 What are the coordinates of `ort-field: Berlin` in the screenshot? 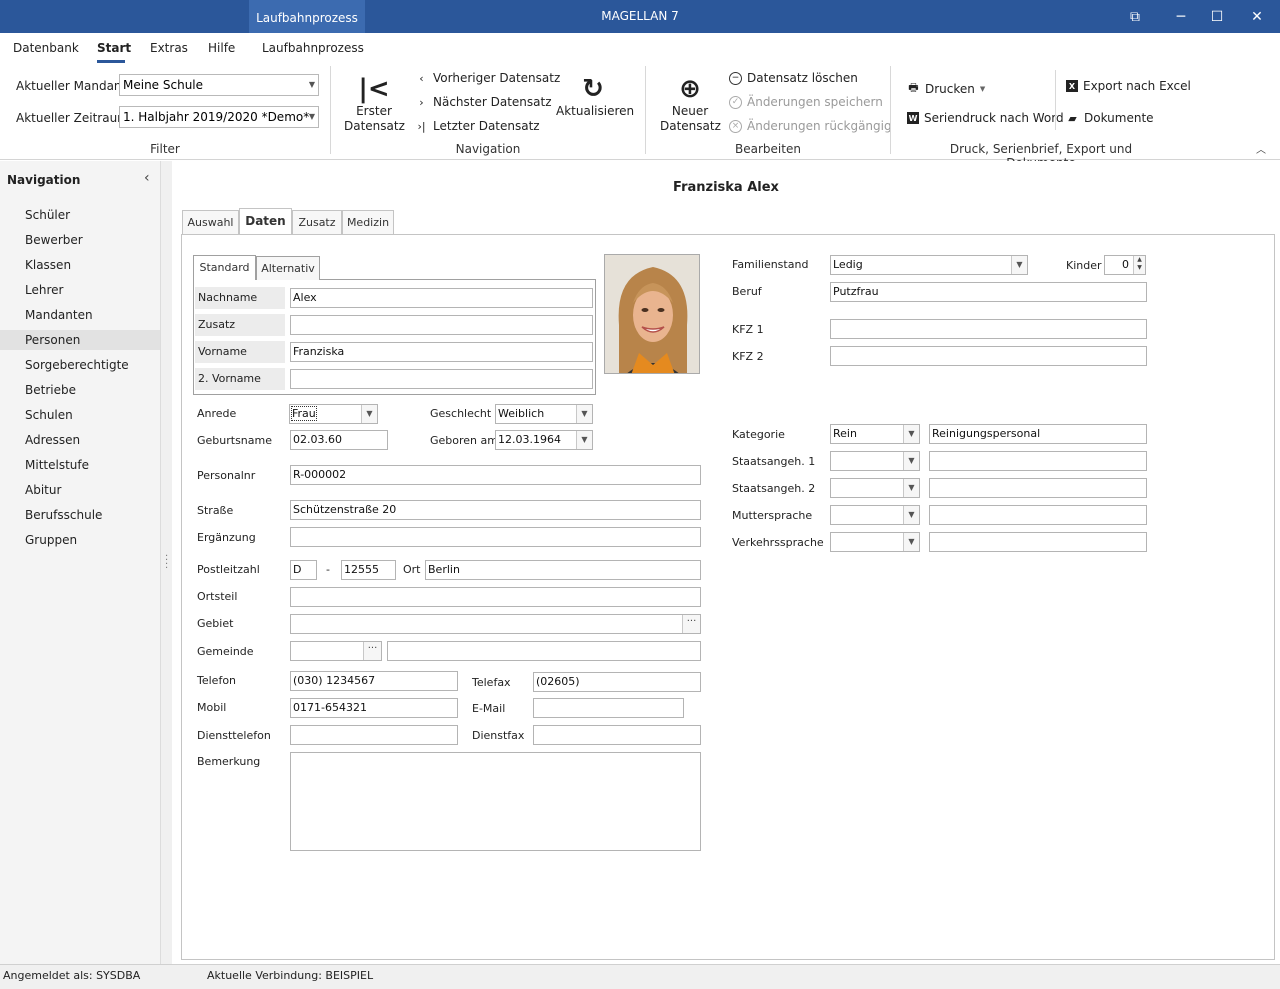 It's located at (563, 570).